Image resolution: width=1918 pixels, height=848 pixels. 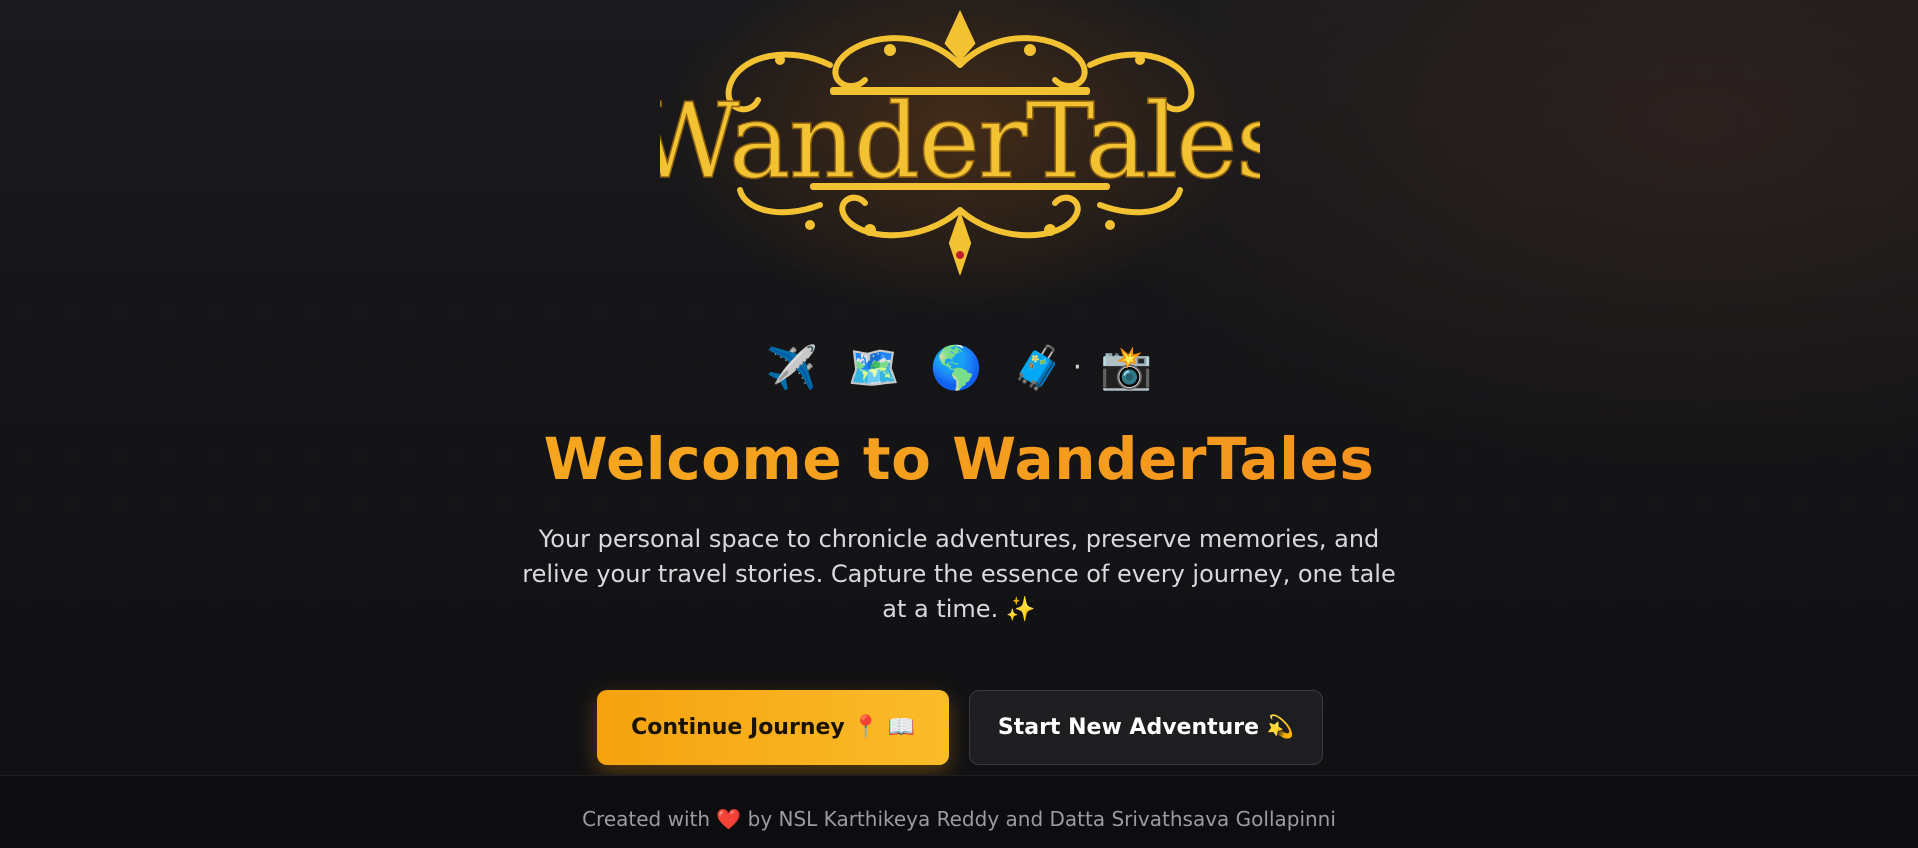 I want to click on continue-journey-button: Continue Journey 📍 📖, so click(x=773, y=727).